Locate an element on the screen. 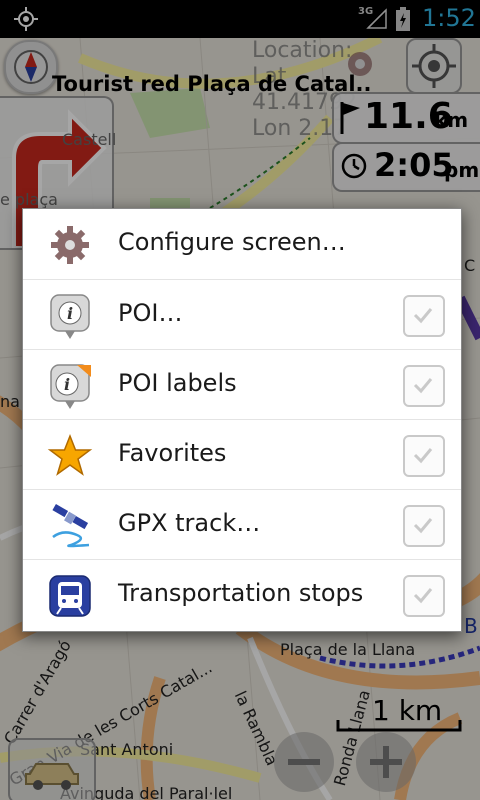 The height and width of the screenshot is (800, 480). poi-labels-checkbox is located at coordinates (424, 386).